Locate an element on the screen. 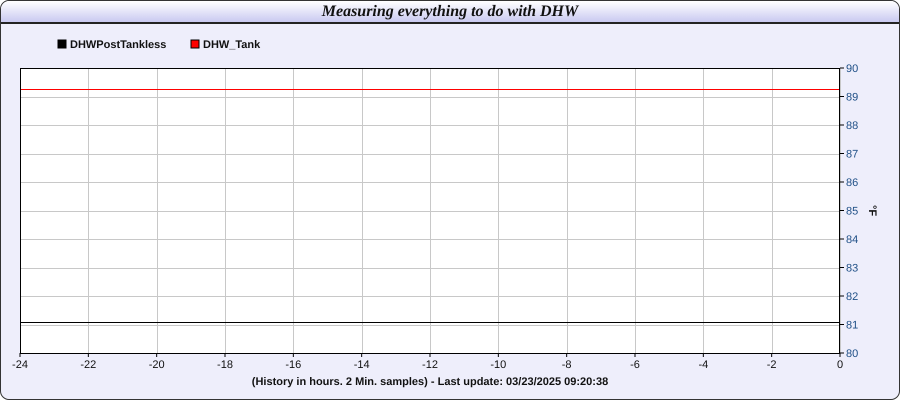 This screenshot has height=400, width=900. y-axis-label: °F is located at coordinates (872, 210).